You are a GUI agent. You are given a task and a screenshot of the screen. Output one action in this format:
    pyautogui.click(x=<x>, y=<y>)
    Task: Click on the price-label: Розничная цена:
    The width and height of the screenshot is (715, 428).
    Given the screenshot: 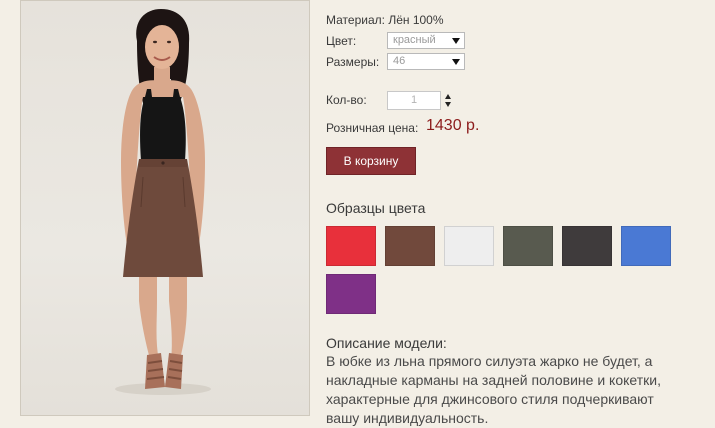 What is the action you would take?
    pyautogui.click(x=372, y=128)
    